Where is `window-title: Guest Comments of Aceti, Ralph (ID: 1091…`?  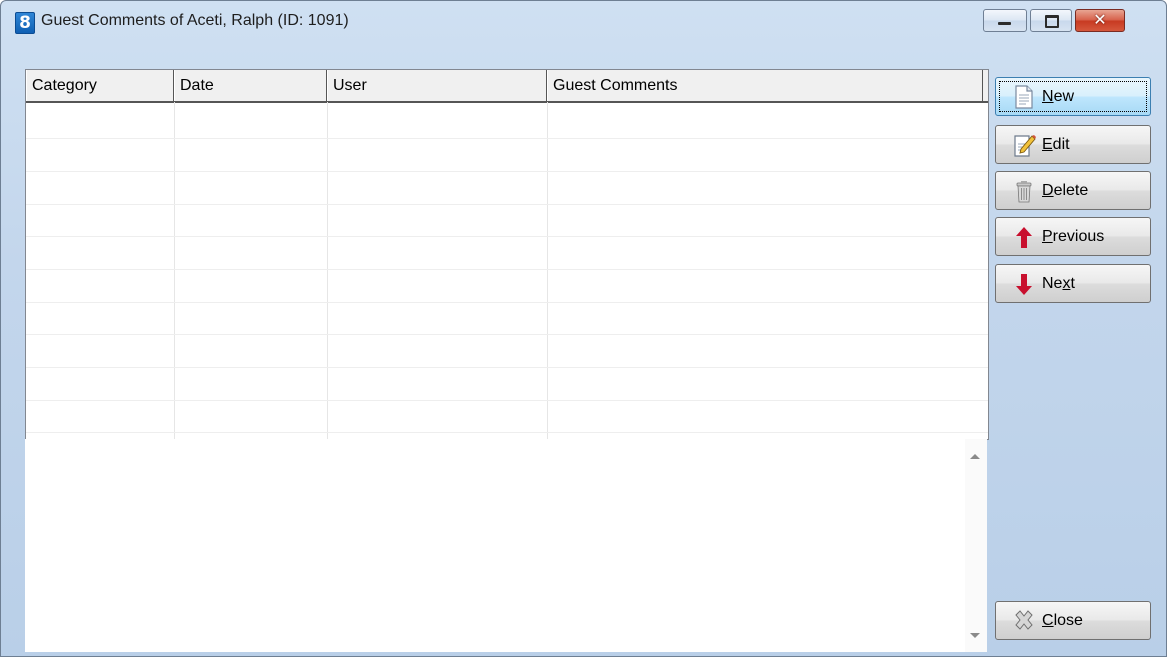
window-title: Guest Comments of Aceti, Ralph (ID: 1091… is located at coordinates (195, 20).